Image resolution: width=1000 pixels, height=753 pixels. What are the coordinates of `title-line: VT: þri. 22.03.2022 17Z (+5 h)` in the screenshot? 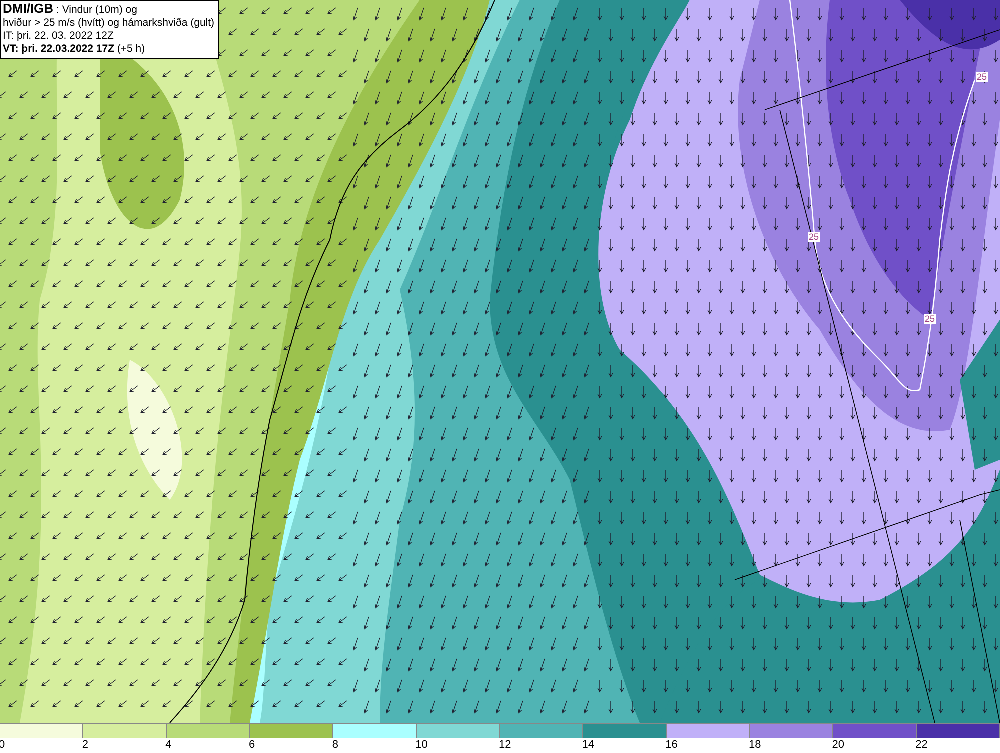 It's located at (74, 49).